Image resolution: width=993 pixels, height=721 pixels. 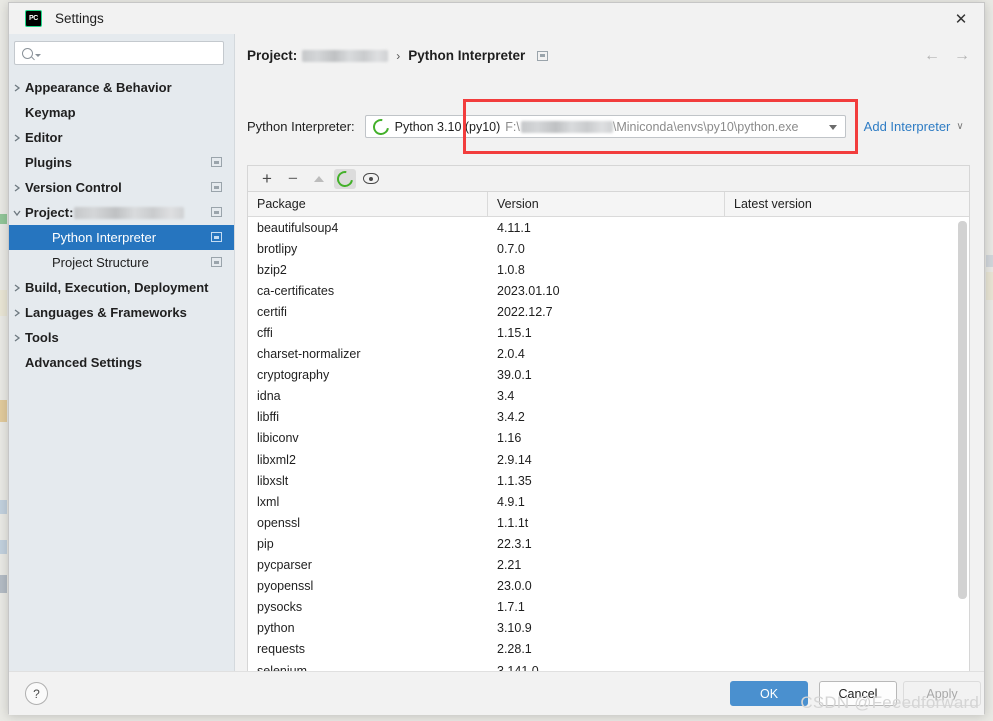 What do you see at coordinates (42, 337) in the screenshot?
I see `sidebar-item-label: Tools` at bounding box center [42, 337].